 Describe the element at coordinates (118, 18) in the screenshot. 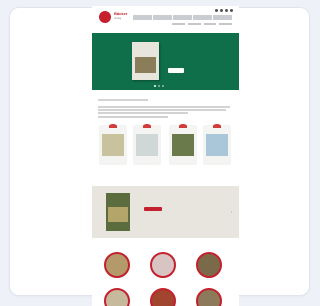

I see `logo-subtext: Verlag` at that location.